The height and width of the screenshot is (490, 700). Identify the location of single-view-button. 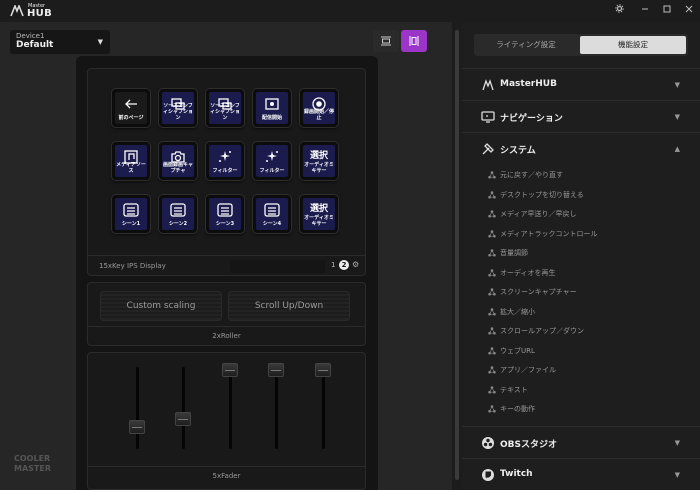
(386, 41).